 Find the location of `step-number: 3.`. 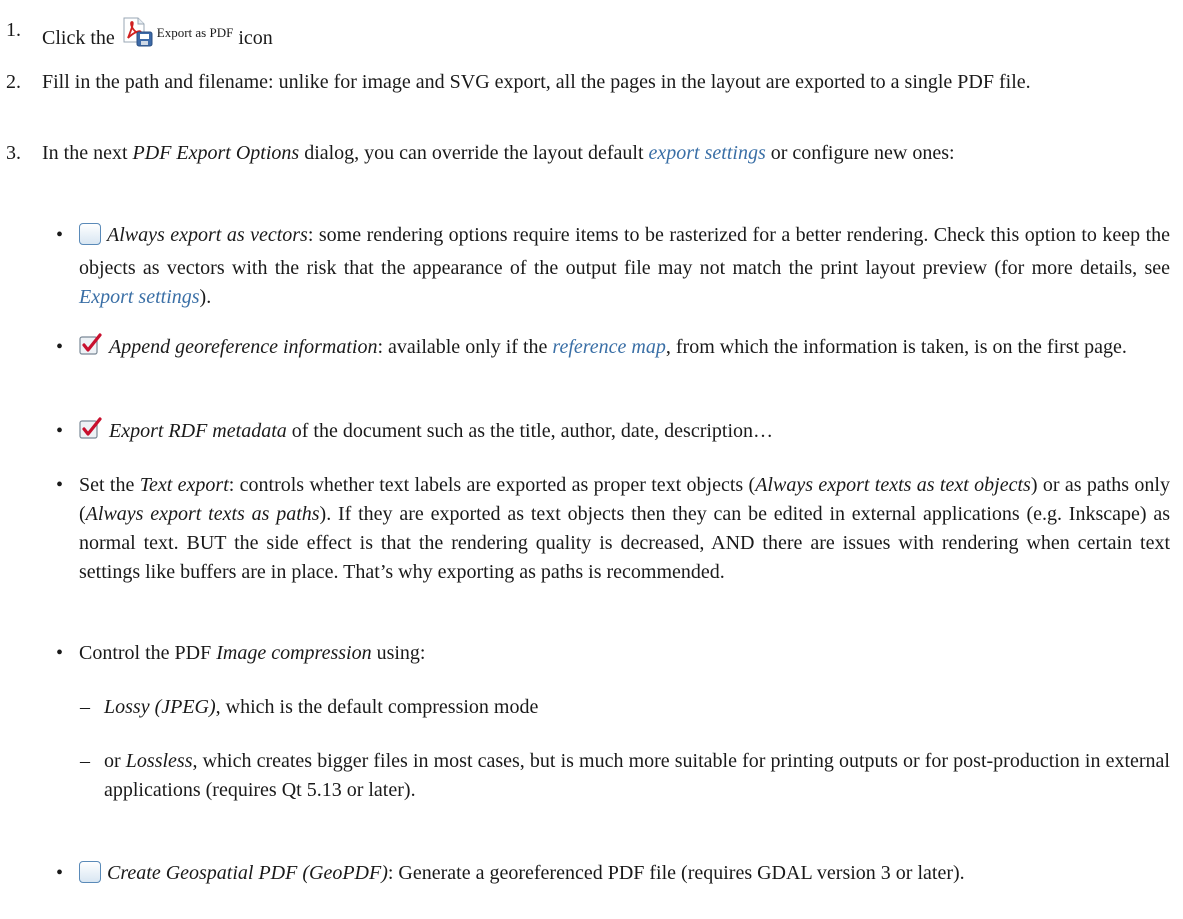

step-number: 3. is located at coordinates (13, 153).